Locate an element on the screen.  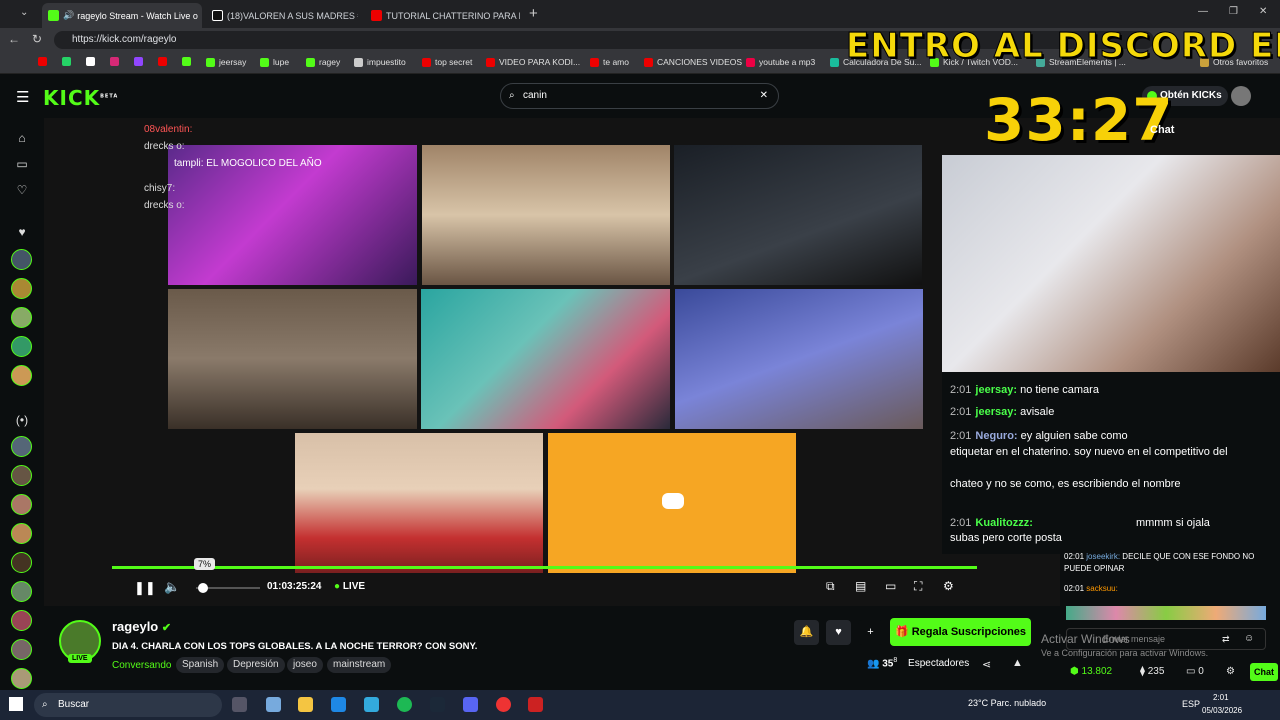
user-avatar is located at coordinates (1241, 96).